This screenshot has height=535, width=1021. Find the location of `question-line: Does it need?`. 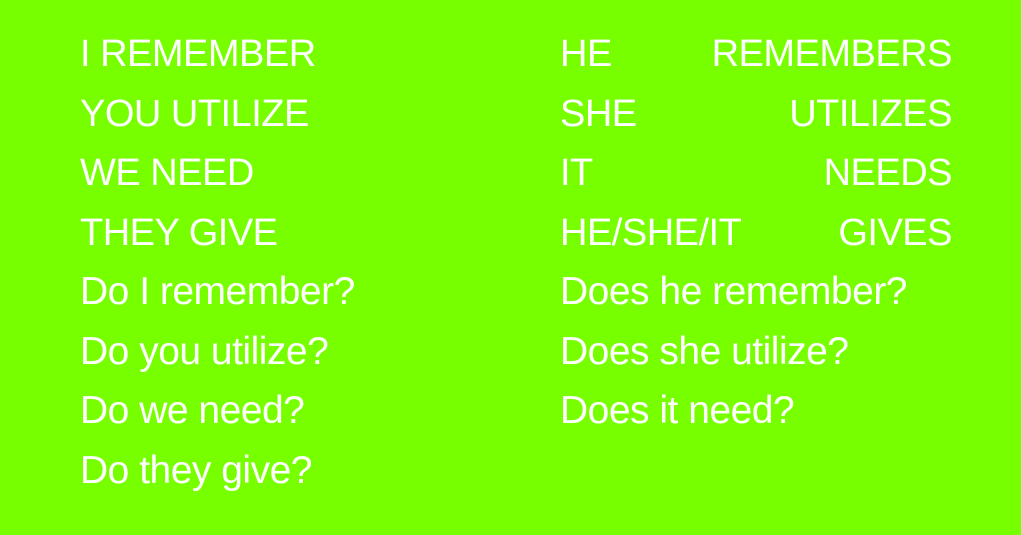

question-line: Does it need? is located at coordinates (677, 410).